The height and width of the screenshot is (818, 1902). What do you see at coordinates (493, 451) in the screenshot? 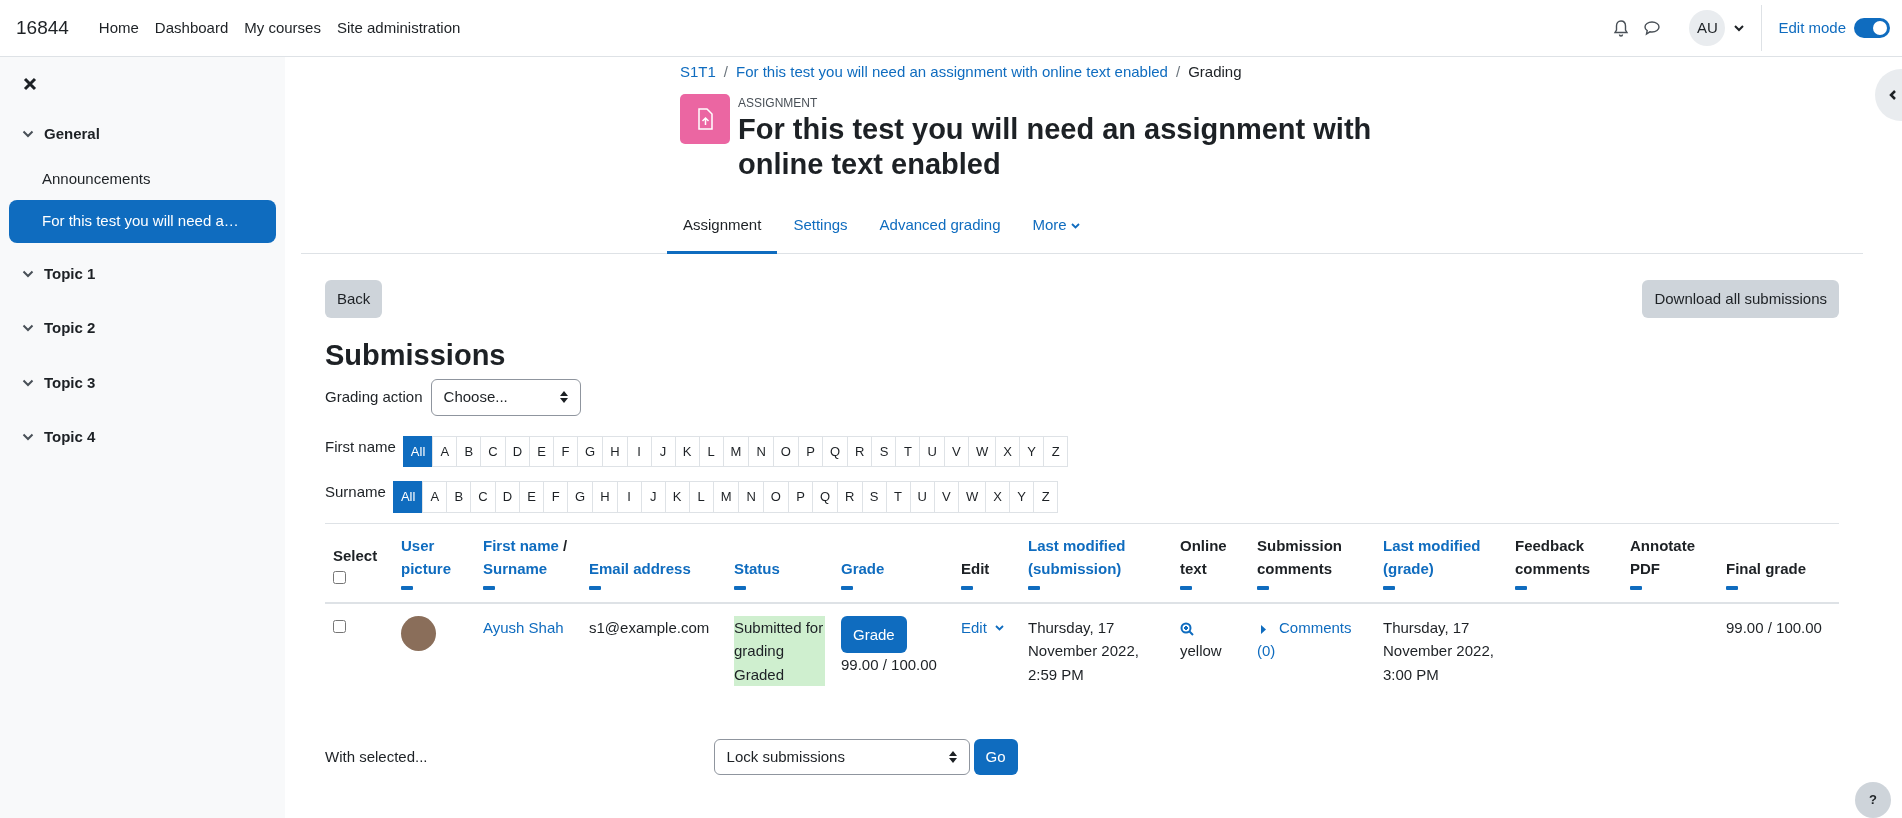
I see `initial-filter-link: C` at bounding box center [493, 451].